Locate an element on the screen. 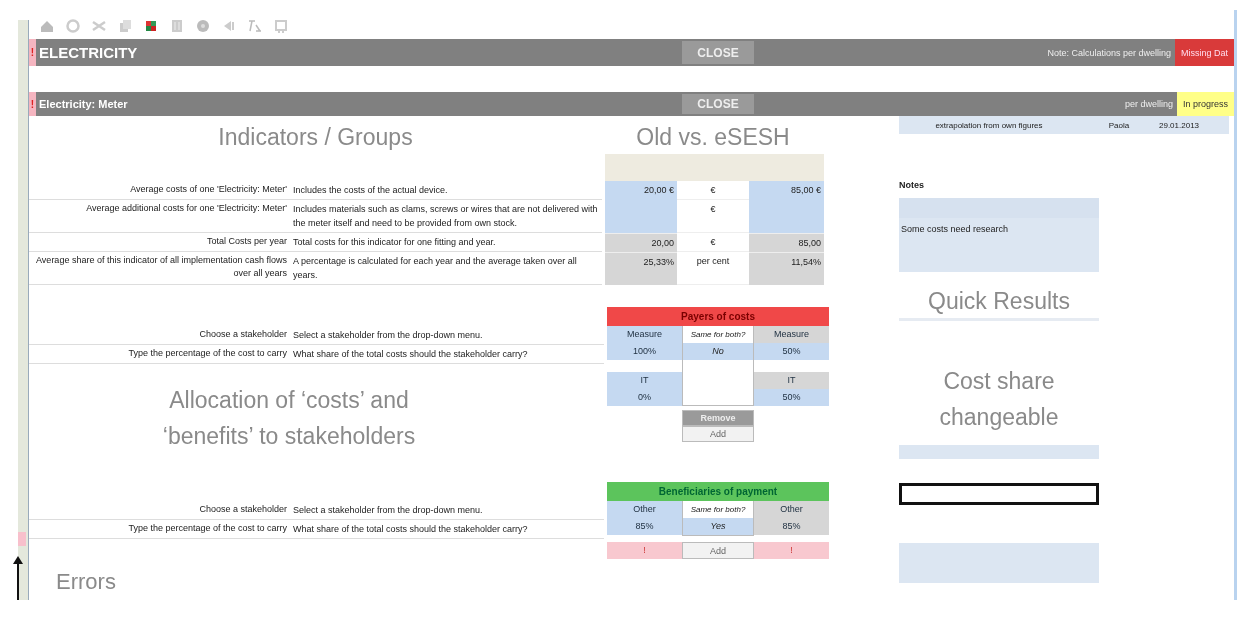 The height and width of the screenshot is (639, 1247). old-value-cell: 20,00 is located at coordinates (641, 242).